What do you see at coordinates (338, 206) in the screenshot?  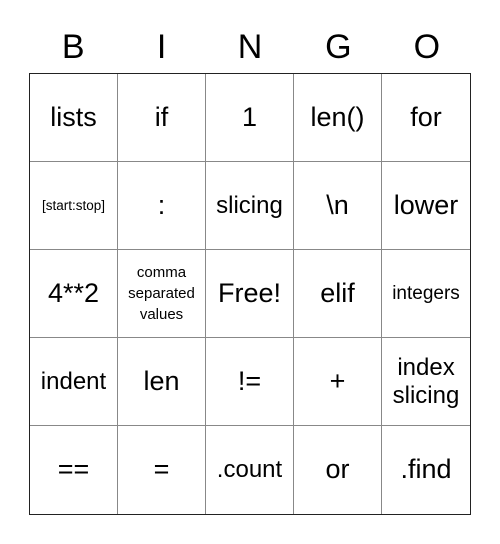 I see `bingo-cell: \n` at bounding box center [338, 206].